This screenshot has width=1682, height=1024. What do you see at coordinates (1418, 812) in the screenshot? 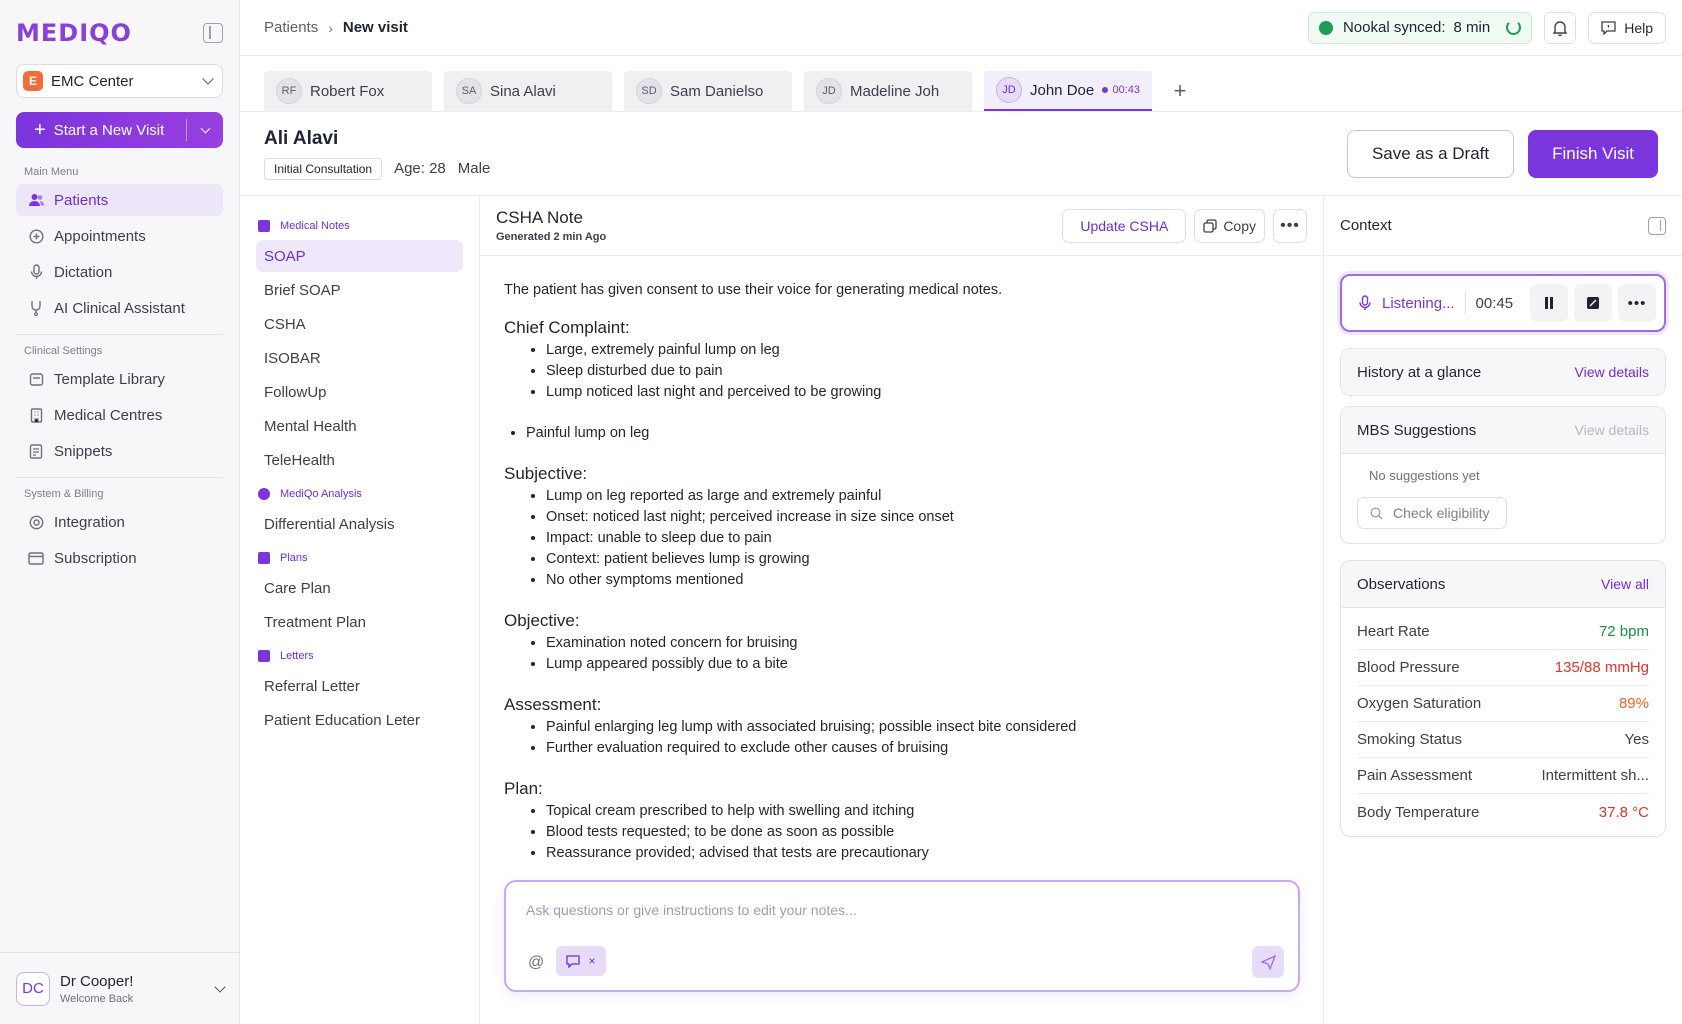
I see `observation-label: Body Temperature` at bounding box center [1418, 812].